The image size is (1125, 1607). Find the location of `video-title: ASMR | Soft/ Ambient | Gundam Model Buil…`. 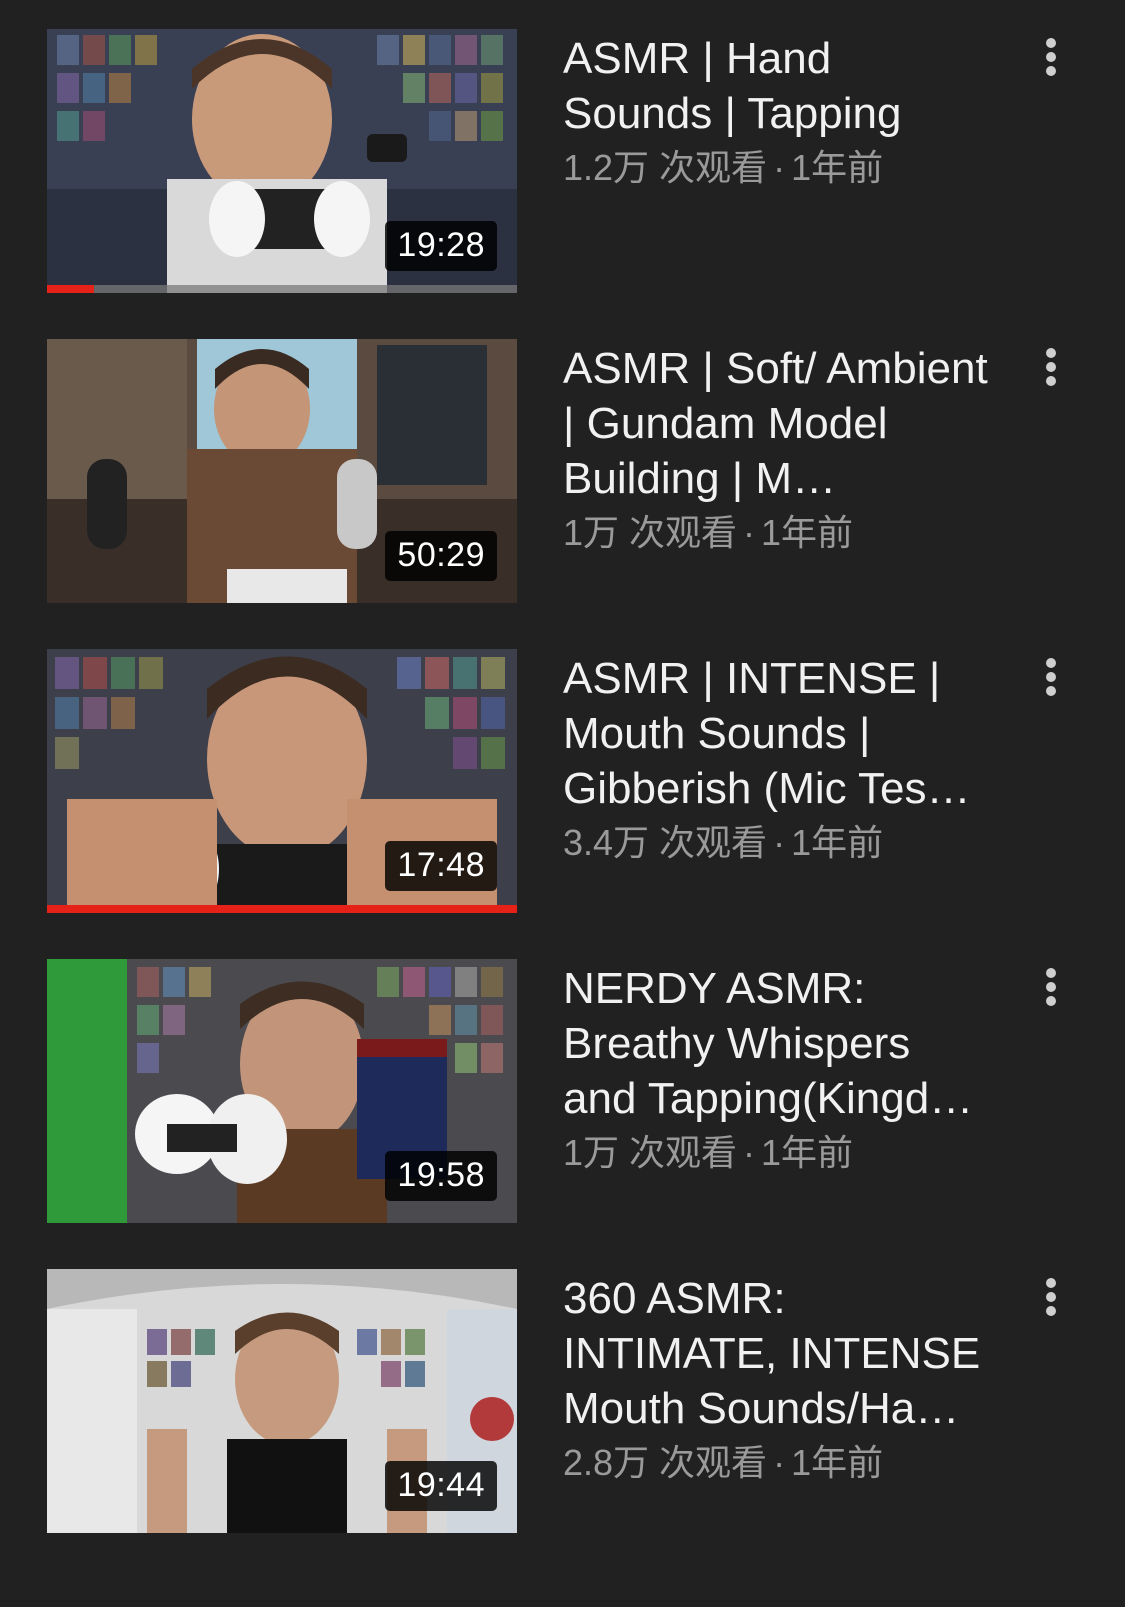

video-title: ASMR | Soft/ Ambient | Gundam Model Buil… is located at coordinates (775, 423).